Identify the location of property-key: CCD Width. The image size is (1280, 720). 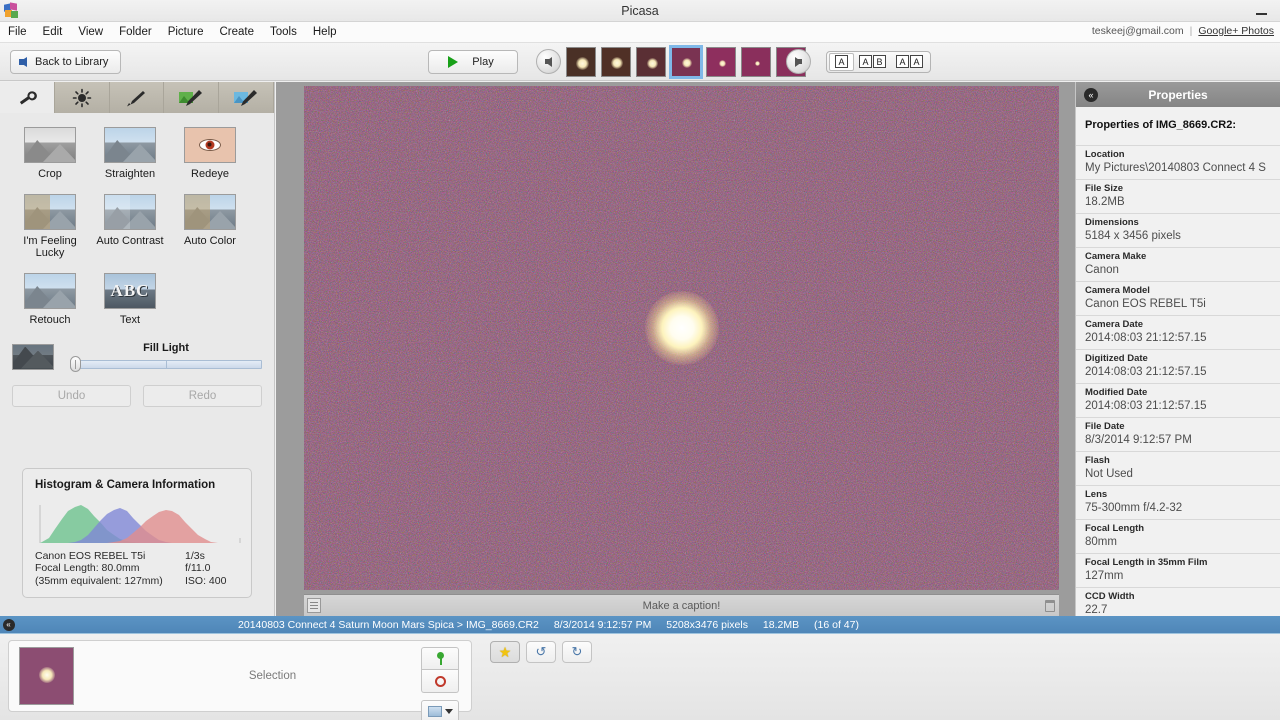
(1110, 596).